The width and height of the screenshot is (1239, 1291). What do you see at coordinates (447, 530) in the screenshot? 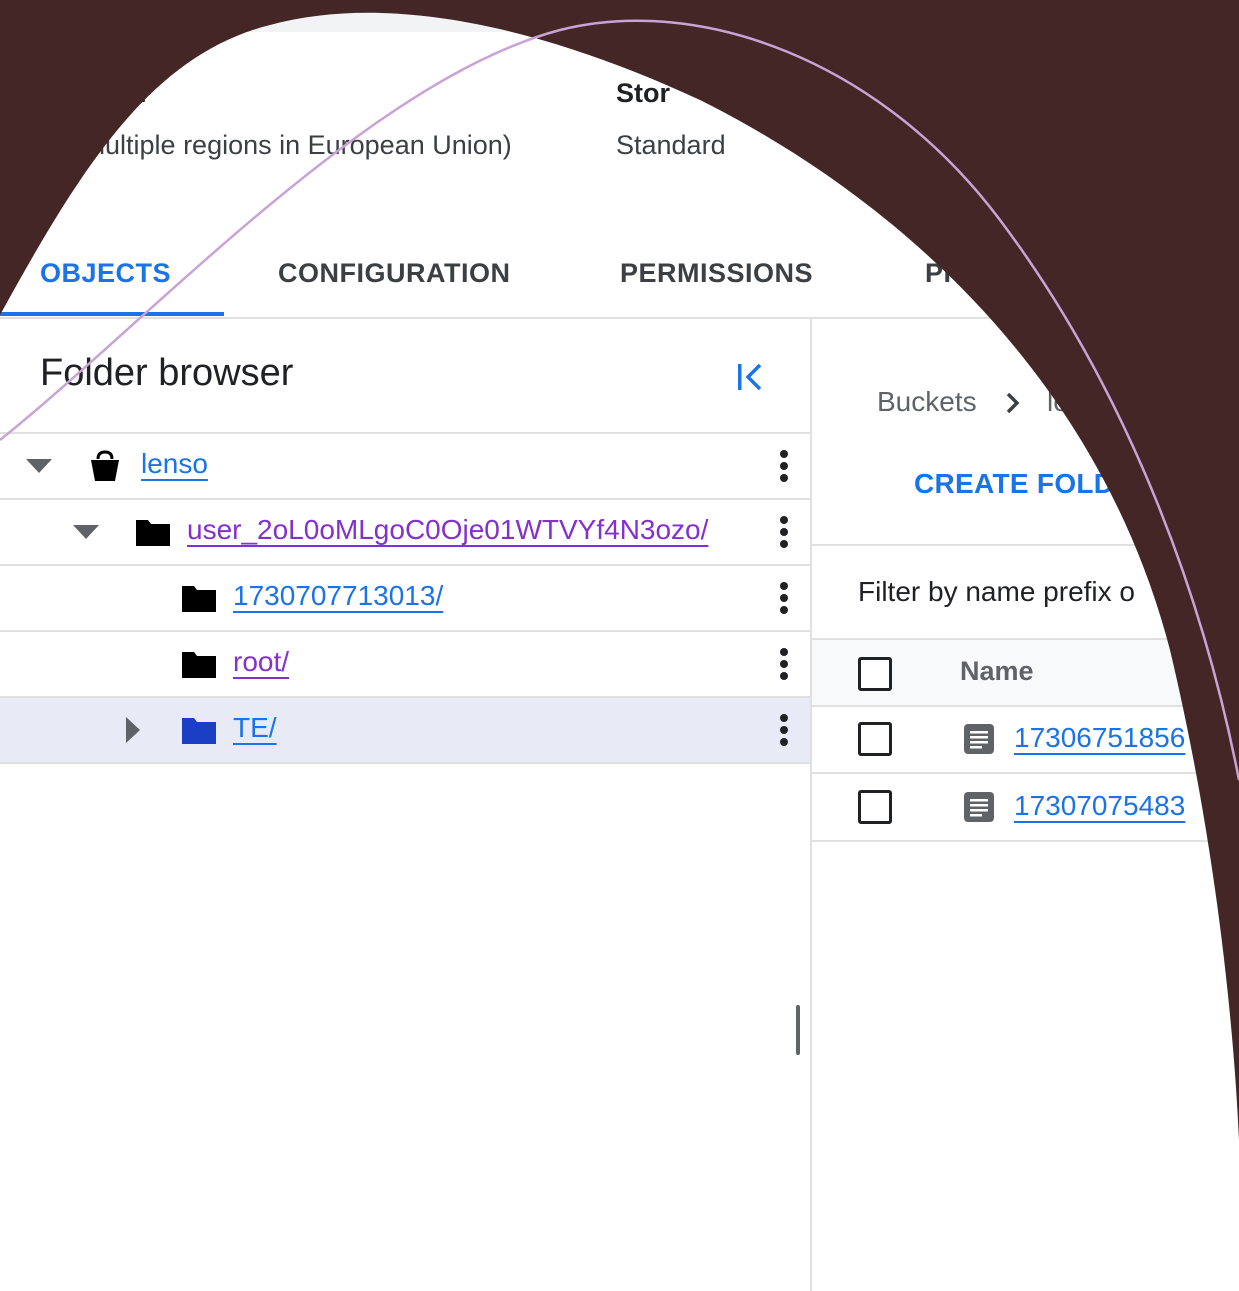
I see `tree-node-label: user_2oL0oMLgoC0Oje01WTVYf4N3ozo/` at bounding box center [447, 530].